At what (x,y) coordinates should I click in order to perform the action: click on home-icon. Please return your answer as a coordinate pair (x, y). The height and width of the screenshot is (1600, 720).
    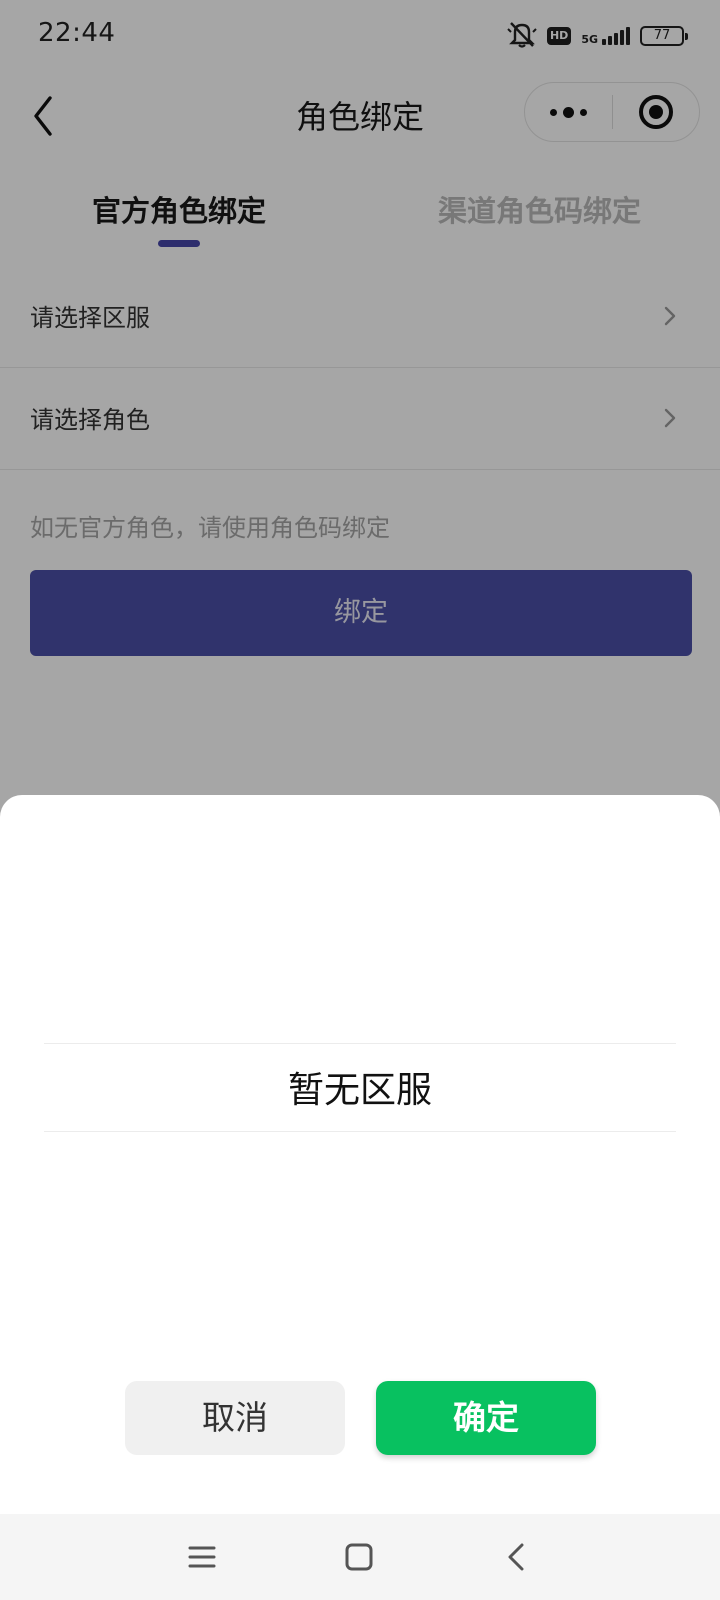
    Looking at the image, I should click on (359, 1557).